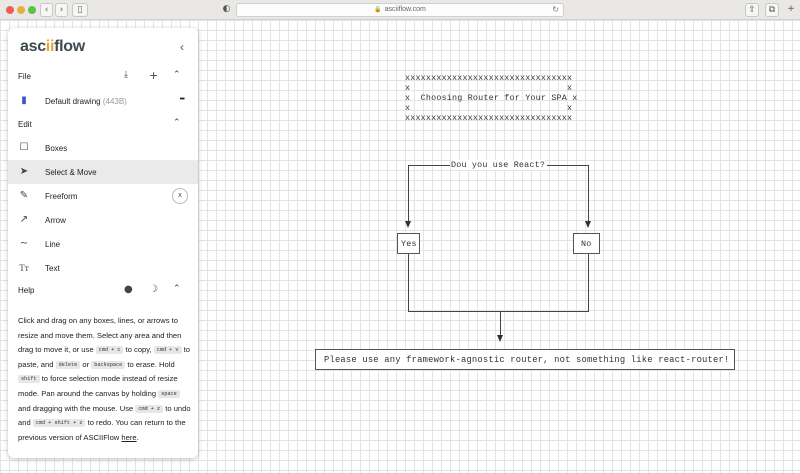 The height and width of the screenshot is (473, 800). What do you see at coordinates (32, 10) in the screenshot?
I see `maximize-window-button` at bounding box center [32, 10].